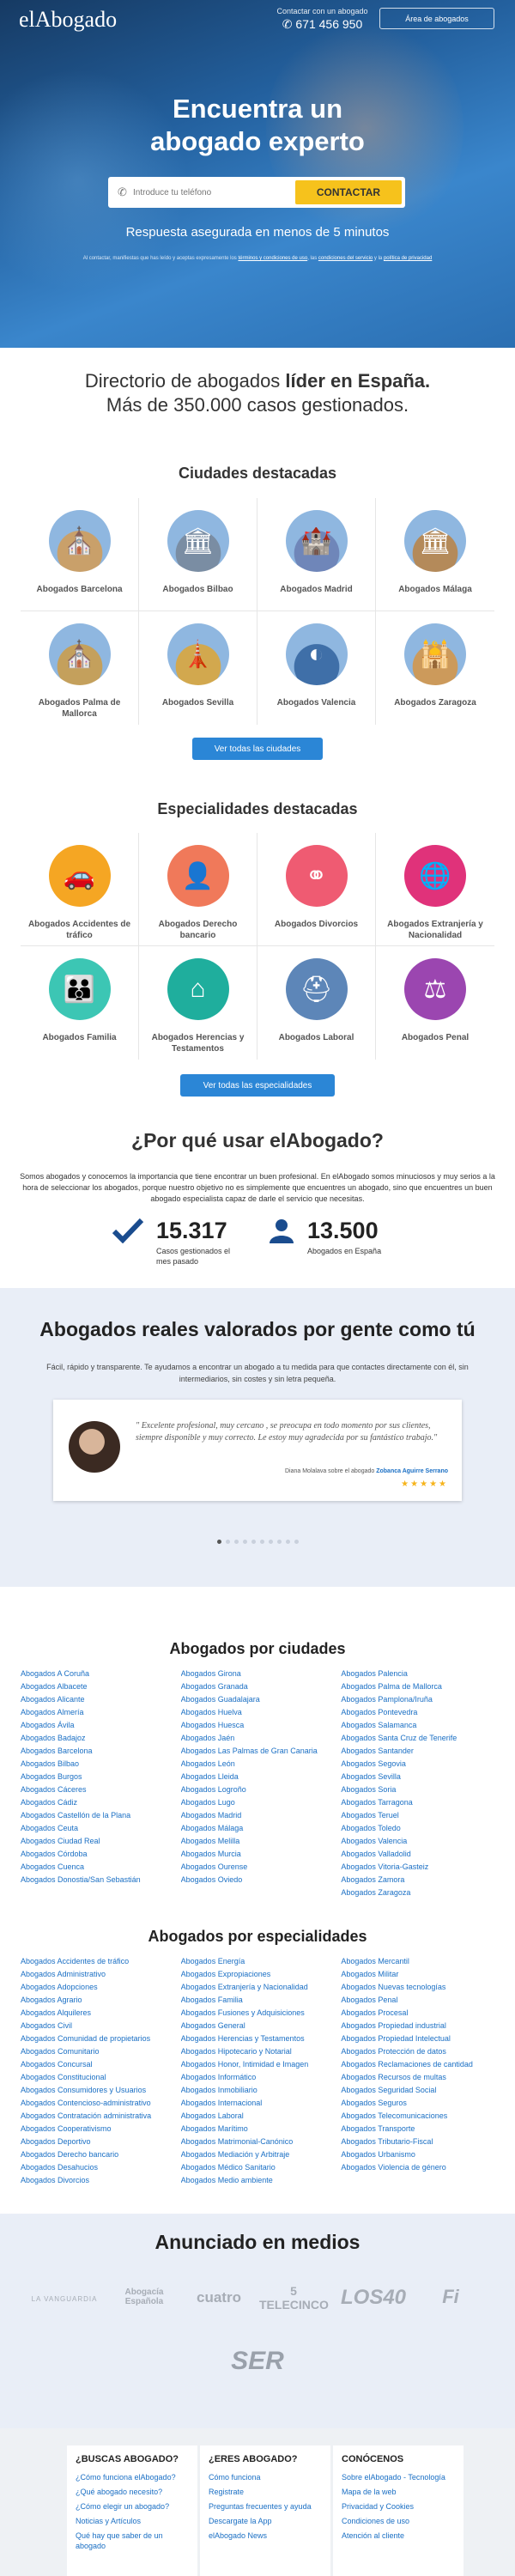  What do you see at coordinates (101, 2180) in the screenshot?
I see `directory-link: Abogados Divorcios` at bounding box center [101, 2180].